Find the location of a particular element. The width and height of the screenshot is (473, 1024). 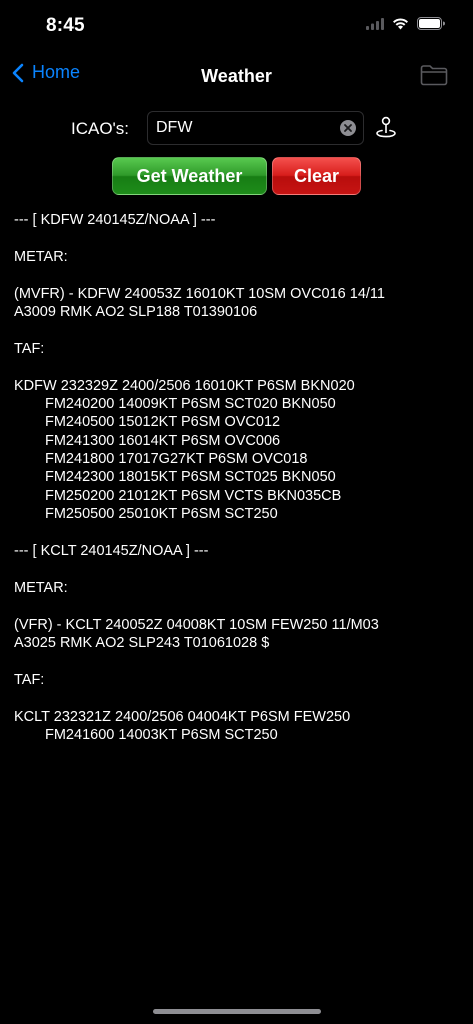

action-button-row: Get Weather Clear is located at coordinates (236, 177).